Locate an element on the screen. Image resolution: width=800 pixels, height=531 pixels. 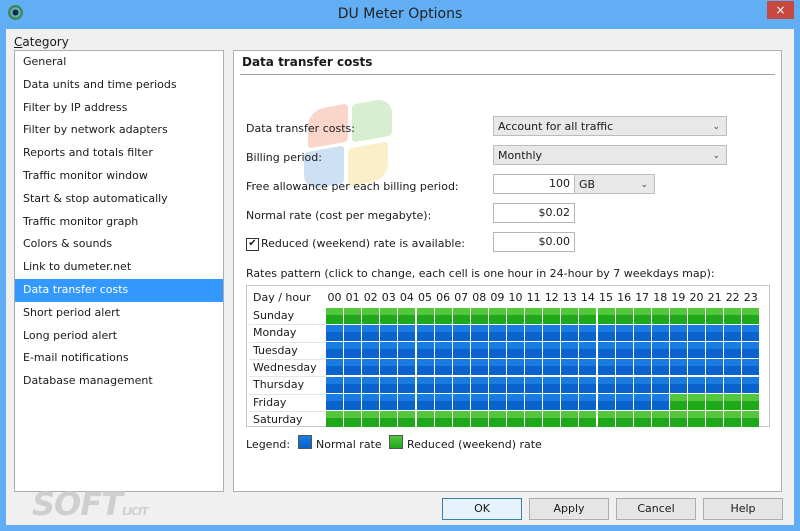
close-button: × is located at coordinates (780, 10).